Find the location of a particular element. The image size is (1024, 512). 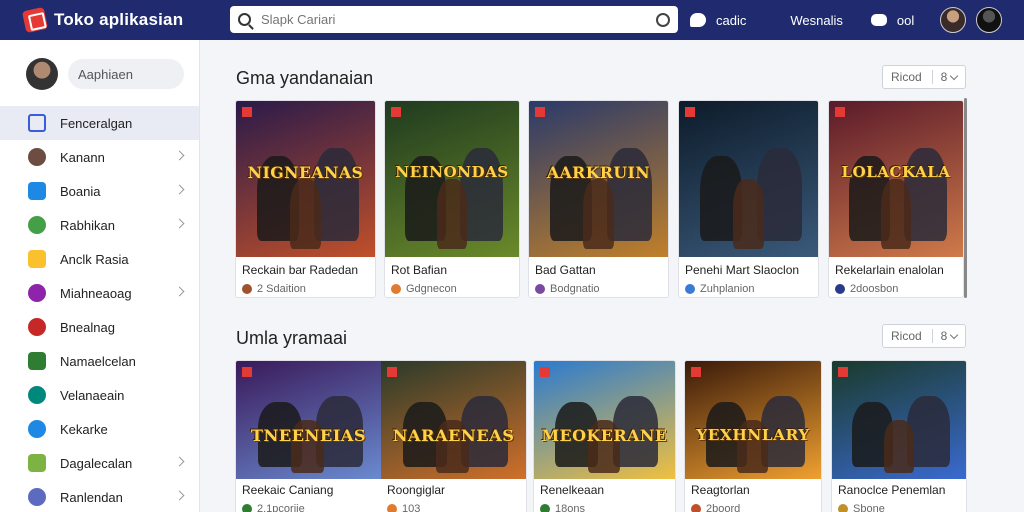

app-name: Rot Bafian is located at coordinates (419, 270).